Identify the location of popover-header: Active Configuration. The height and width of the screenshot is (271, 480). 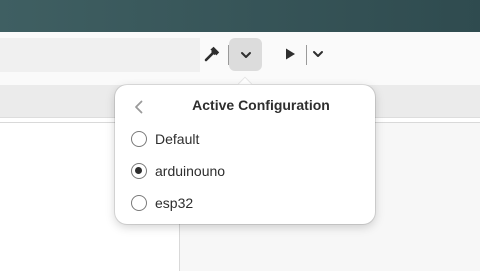
(245, 107).